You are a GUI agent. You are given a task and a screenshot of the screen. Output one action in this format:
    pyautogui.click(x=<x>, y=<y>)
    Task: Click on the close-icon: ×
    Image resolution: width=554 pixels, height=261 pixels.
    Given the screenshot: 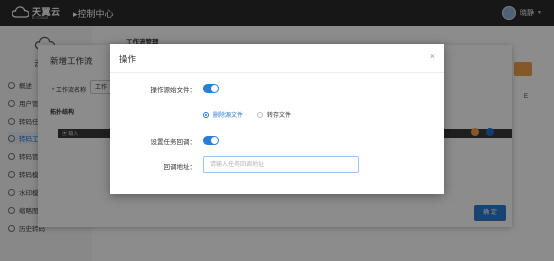 What is the action you would take?
    pyautogui.click(x=432, y=56)
    